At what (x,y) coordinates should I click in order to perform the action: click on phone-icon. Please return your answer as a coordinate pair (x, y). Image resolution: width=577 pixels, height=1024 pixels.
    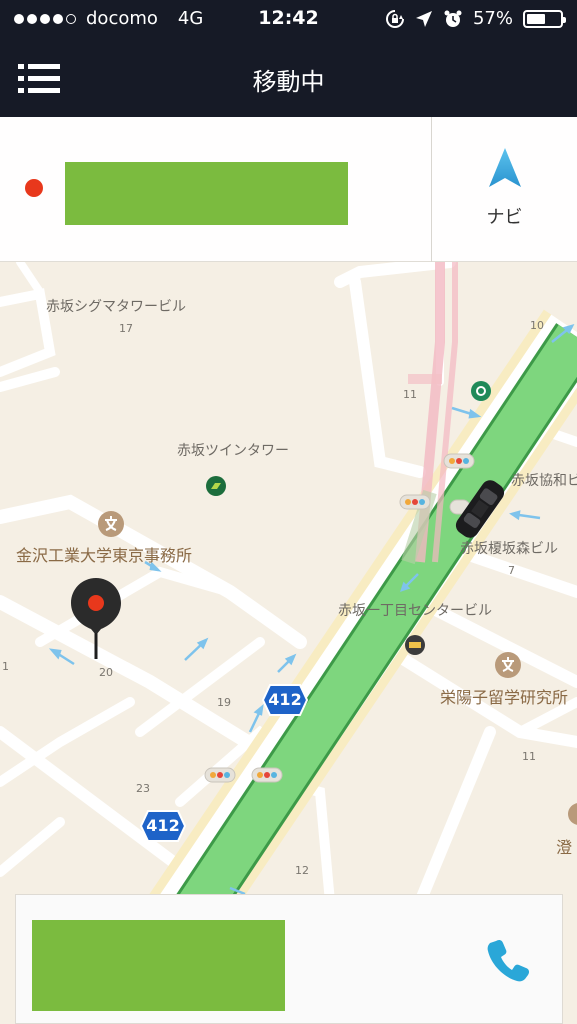
    Looking at the image, I should click on (508, 959).